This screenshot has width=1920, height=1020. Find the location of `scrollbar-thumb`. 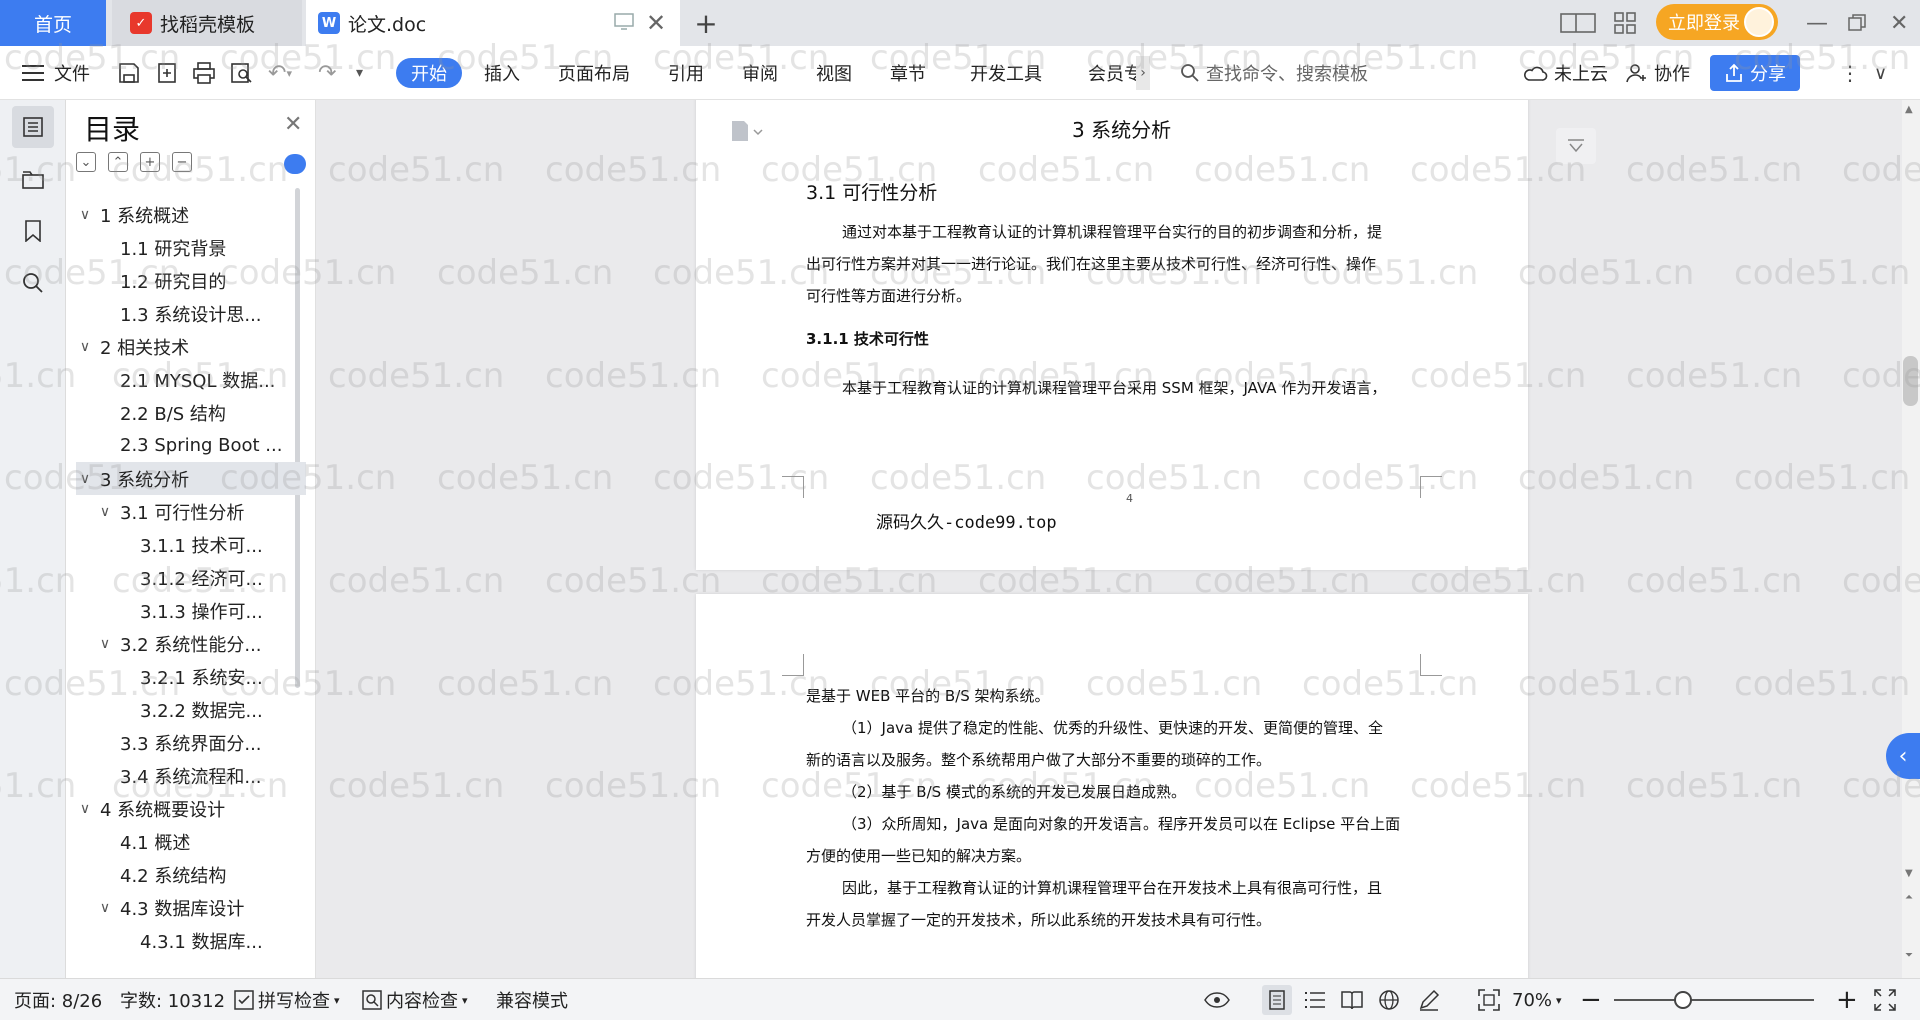

scrollbar-thumb is located at coordinates (1910, 381).